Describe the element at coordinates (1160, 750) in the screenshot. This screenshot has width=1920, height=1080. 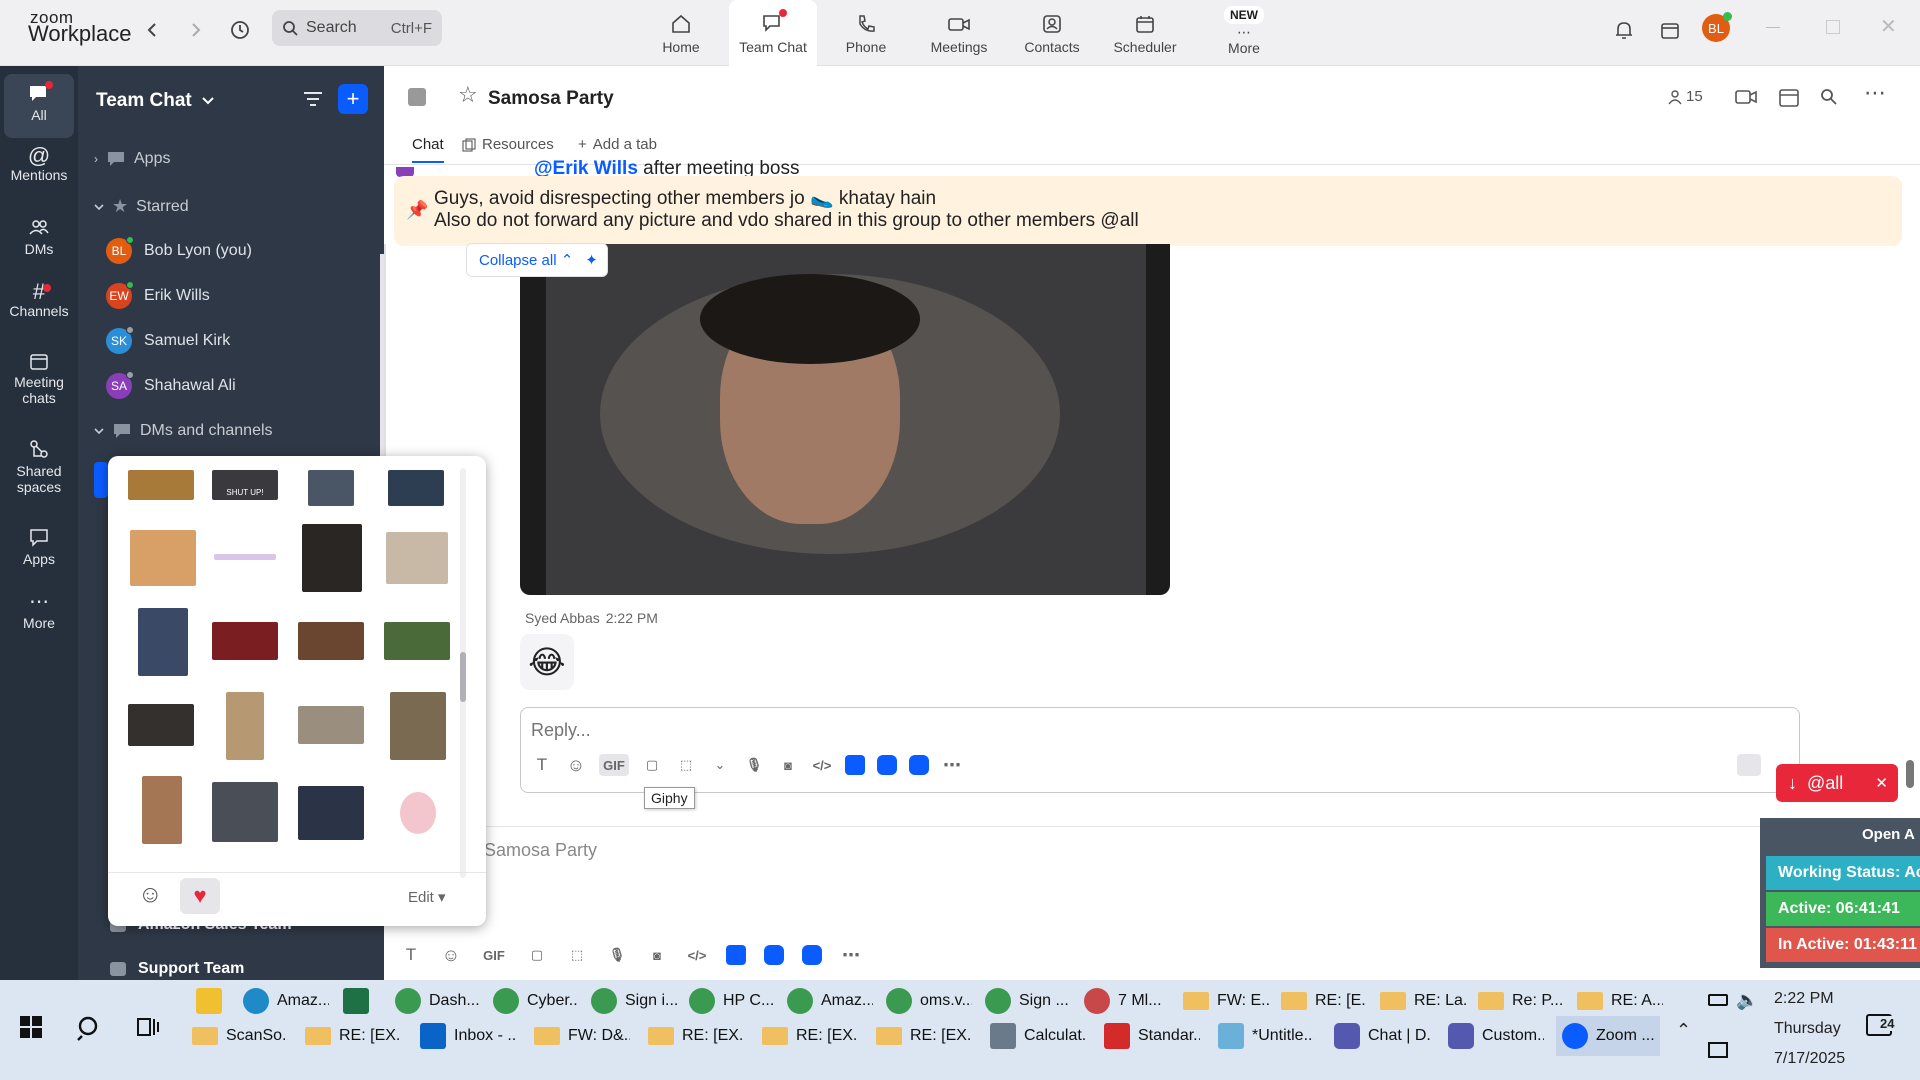
I see `reply-box: T ☺ GIF ▢ ⬚ ⌄ 🎙 ◙ </> ⋯` at that location.